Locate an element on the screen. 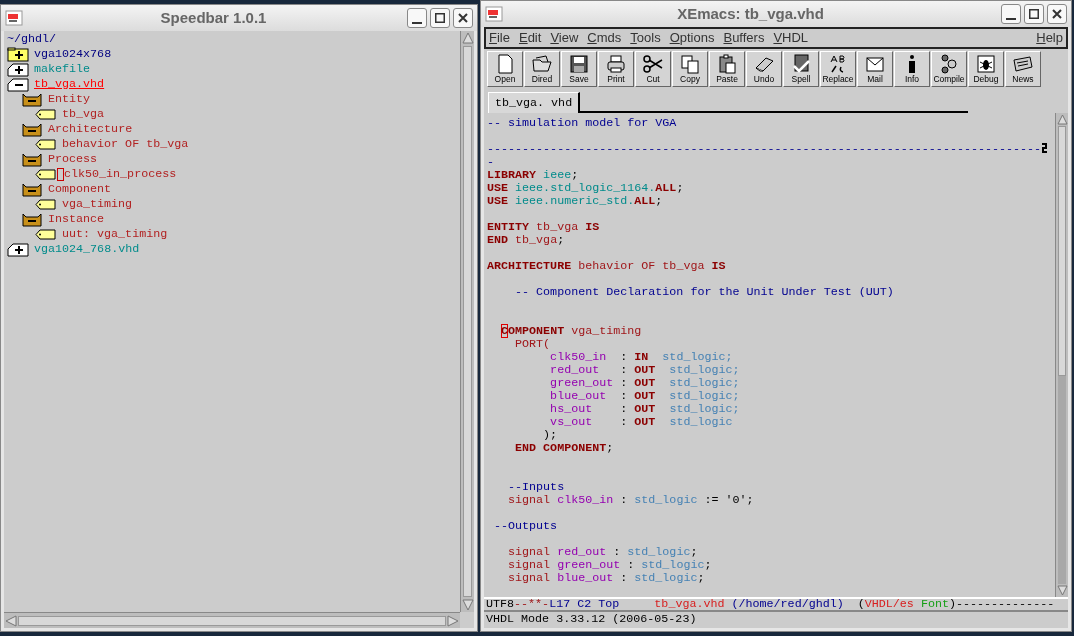 This screenshot has width=1074, height=636. window-title: Speedbar 1.0.1 is located at coordinates (213, 17).